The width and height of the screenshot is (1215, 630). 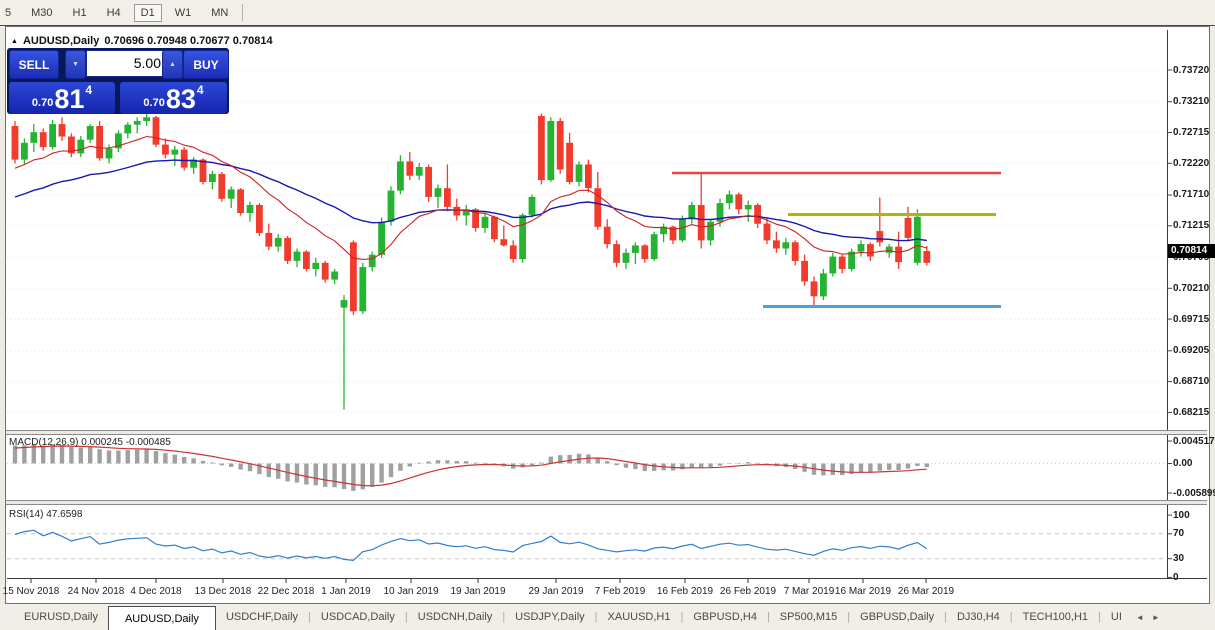 I want to click on timeframe-button-d1: D1, so click(x=147, y=12).